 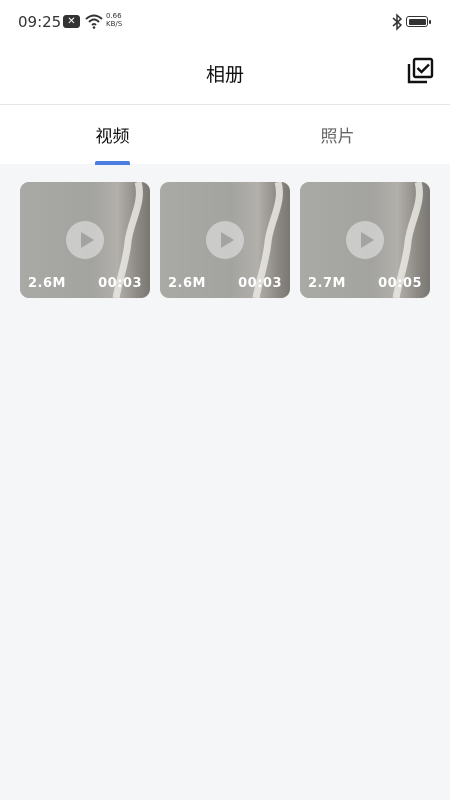 What do you see at coordinates (400, 283) in the screenshot?
I see `video-duration: 00:05` at bounding box center [400, 283].